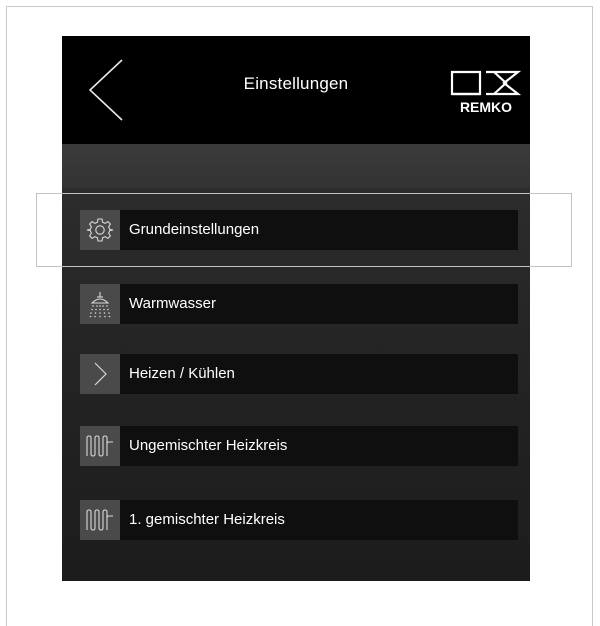 The width and height of the screenshot is (600, 626). What do you see at coordinates (486, 90) in the screenshot?
I see `remko-logo: REMKO` at bounding box center [486, 90].